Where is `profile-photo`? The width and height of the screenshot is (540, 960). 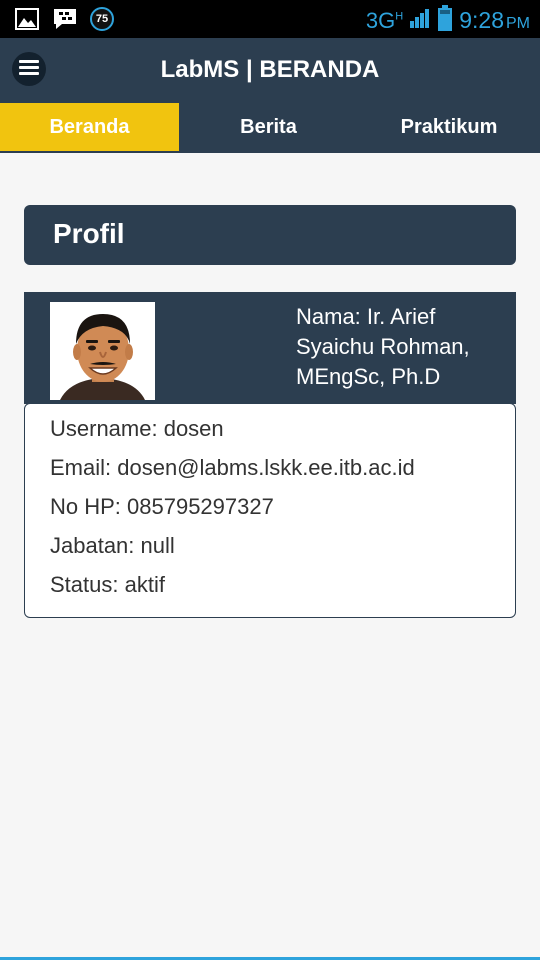
profile-photo is located at coordinates (102, 351).